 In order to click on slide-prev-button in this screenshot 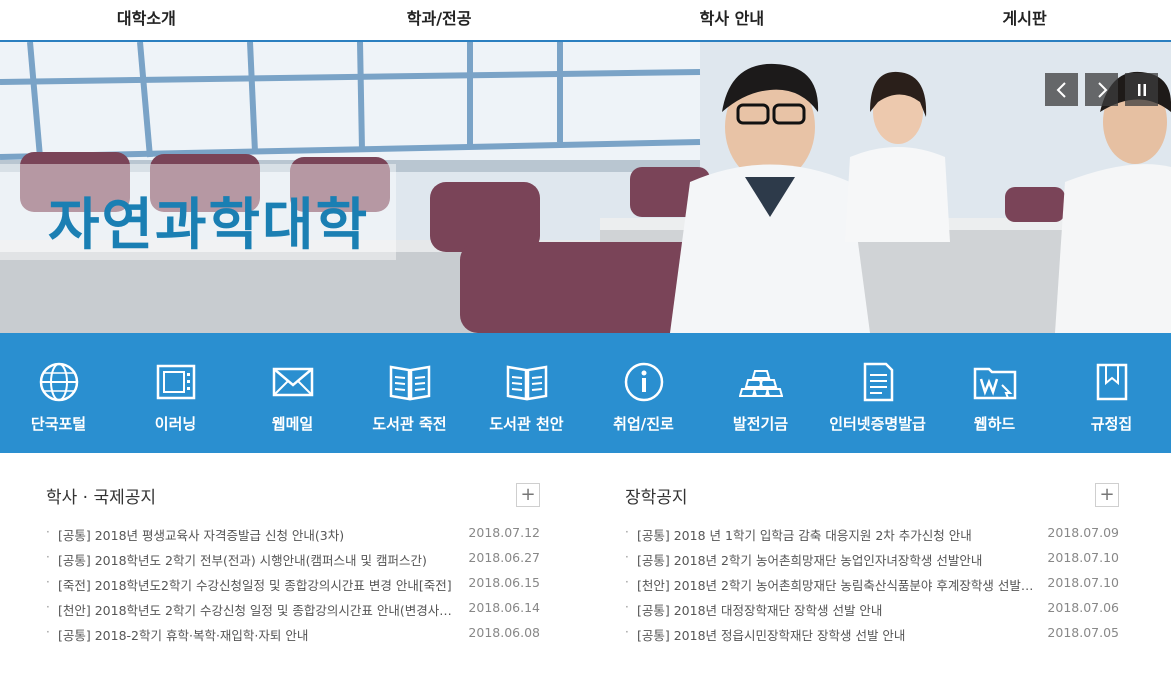, I will do `click(1061, 89)`.